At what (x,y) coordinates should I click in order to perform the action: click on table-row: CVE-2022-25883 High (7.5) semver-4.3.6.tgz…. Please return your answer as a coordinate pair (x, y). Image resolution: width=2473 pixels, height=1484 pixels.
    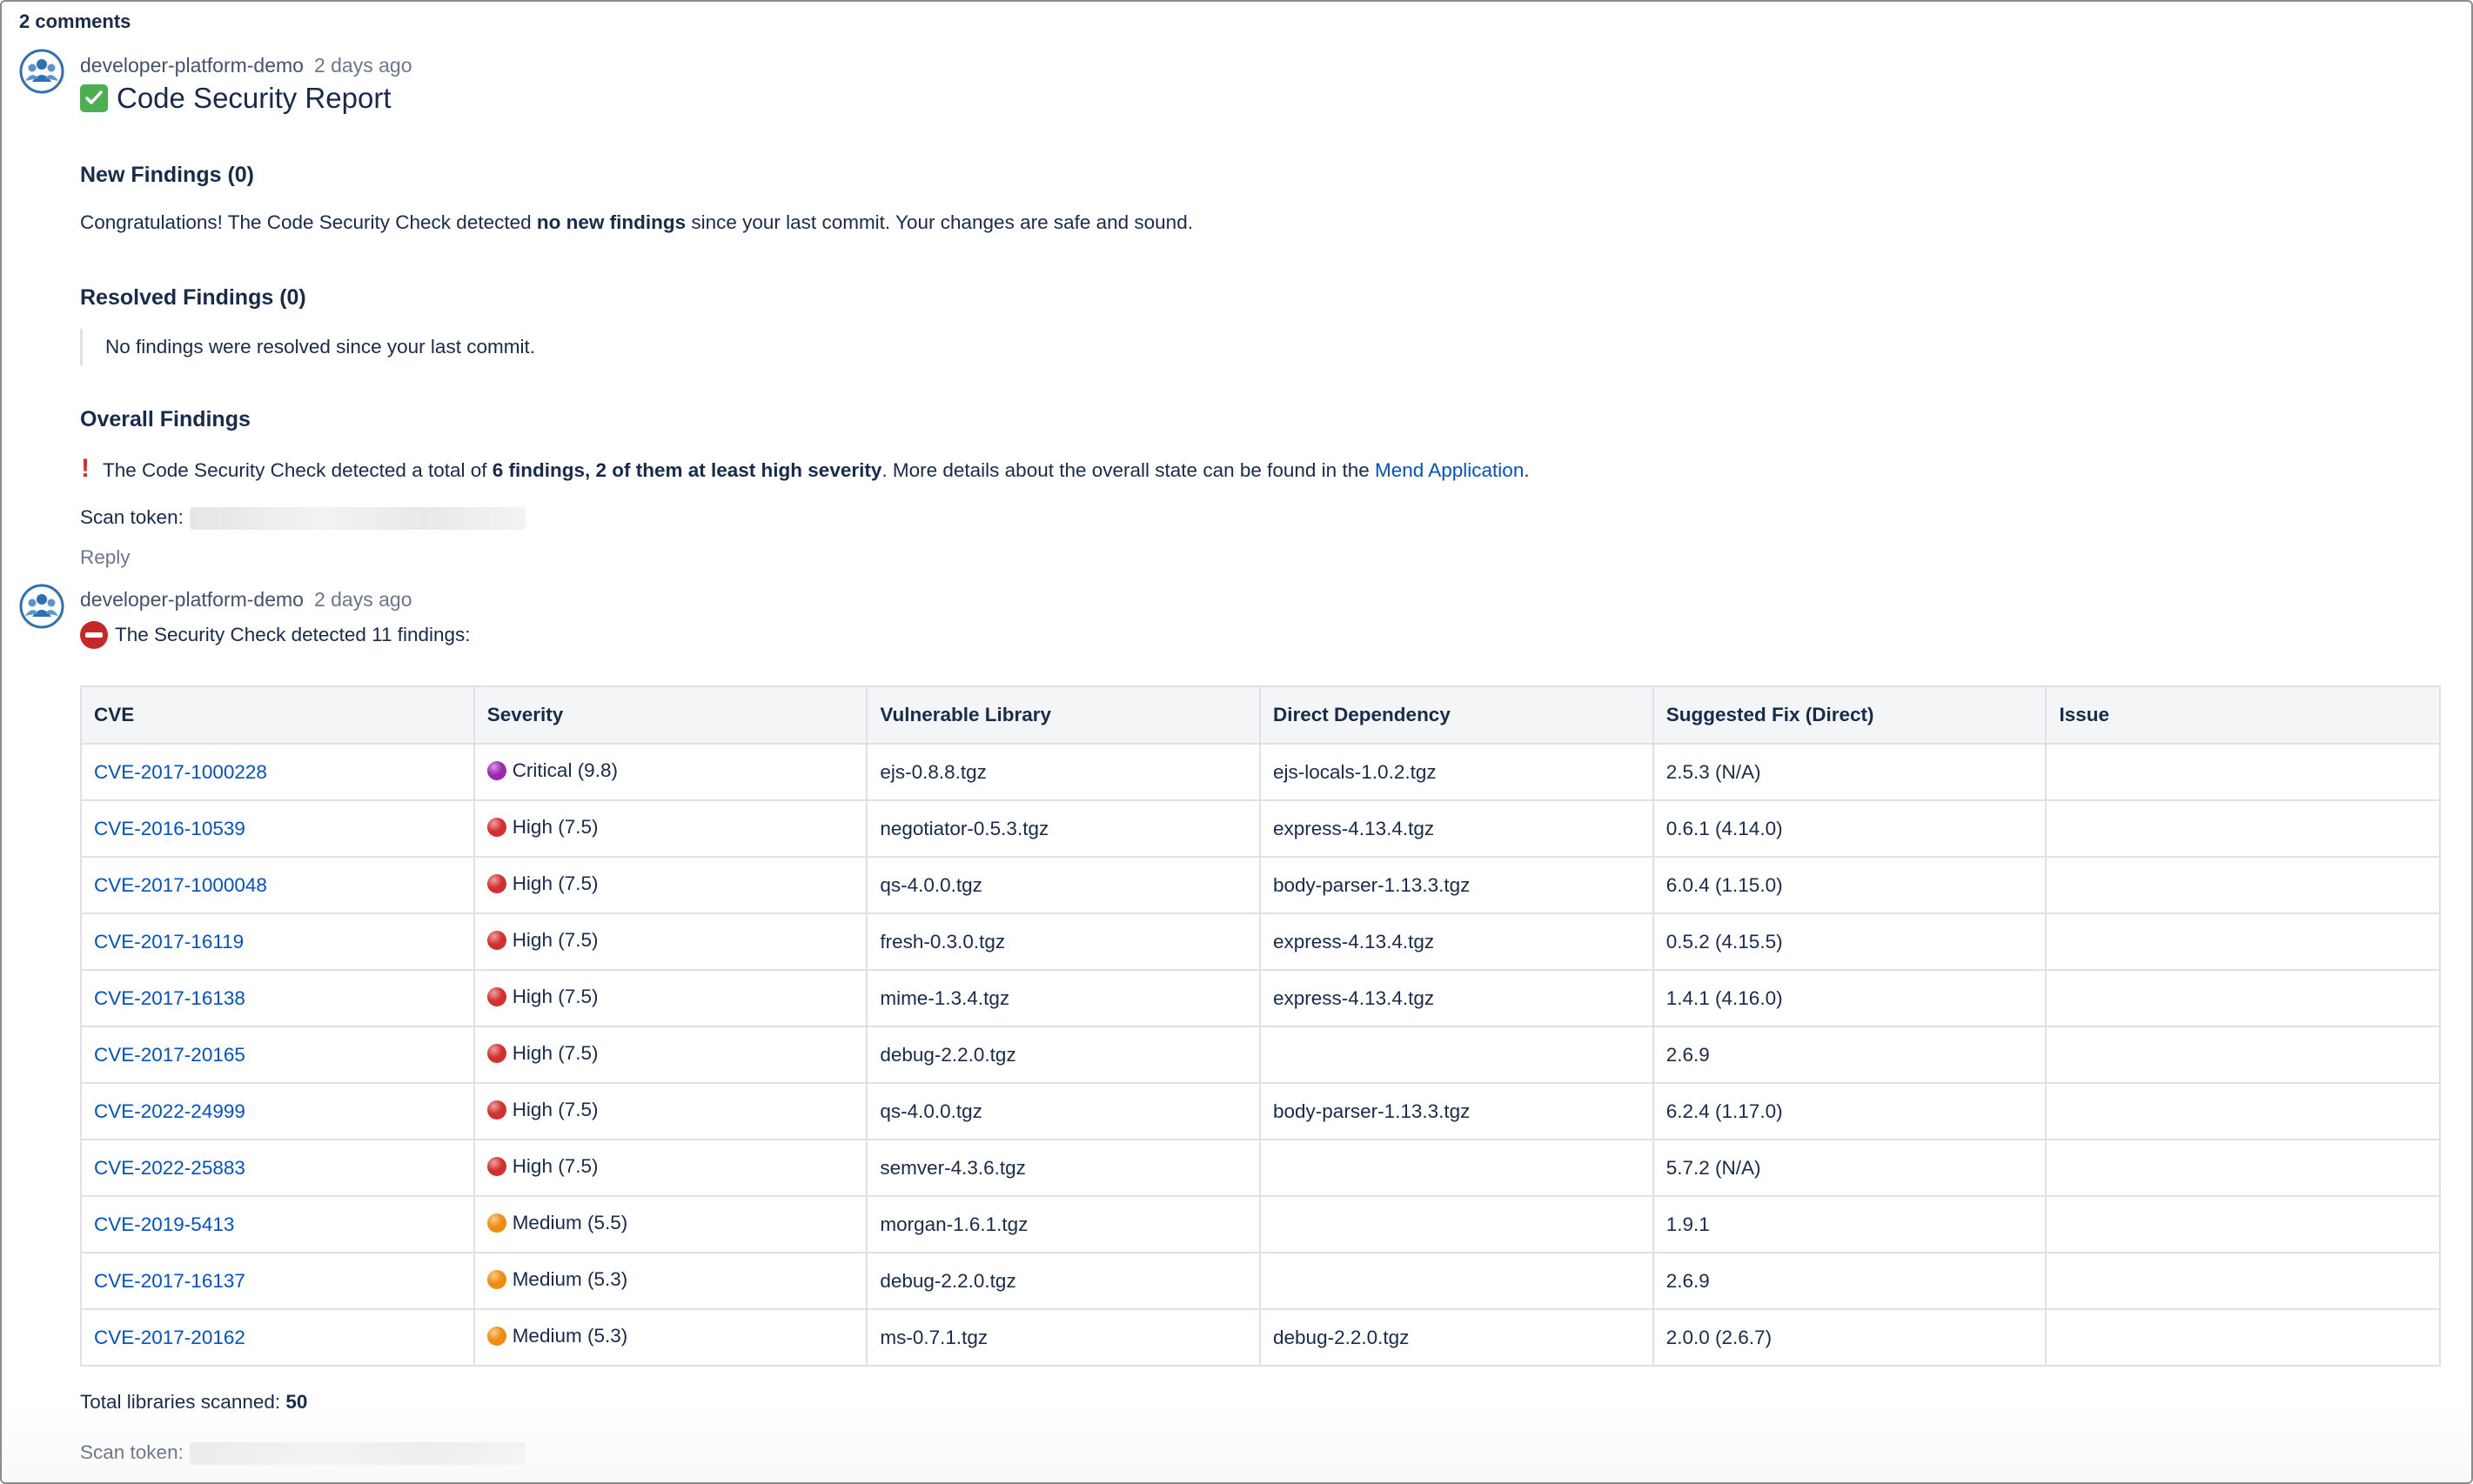
    Looking at the image, I should click on (1260, 1168).